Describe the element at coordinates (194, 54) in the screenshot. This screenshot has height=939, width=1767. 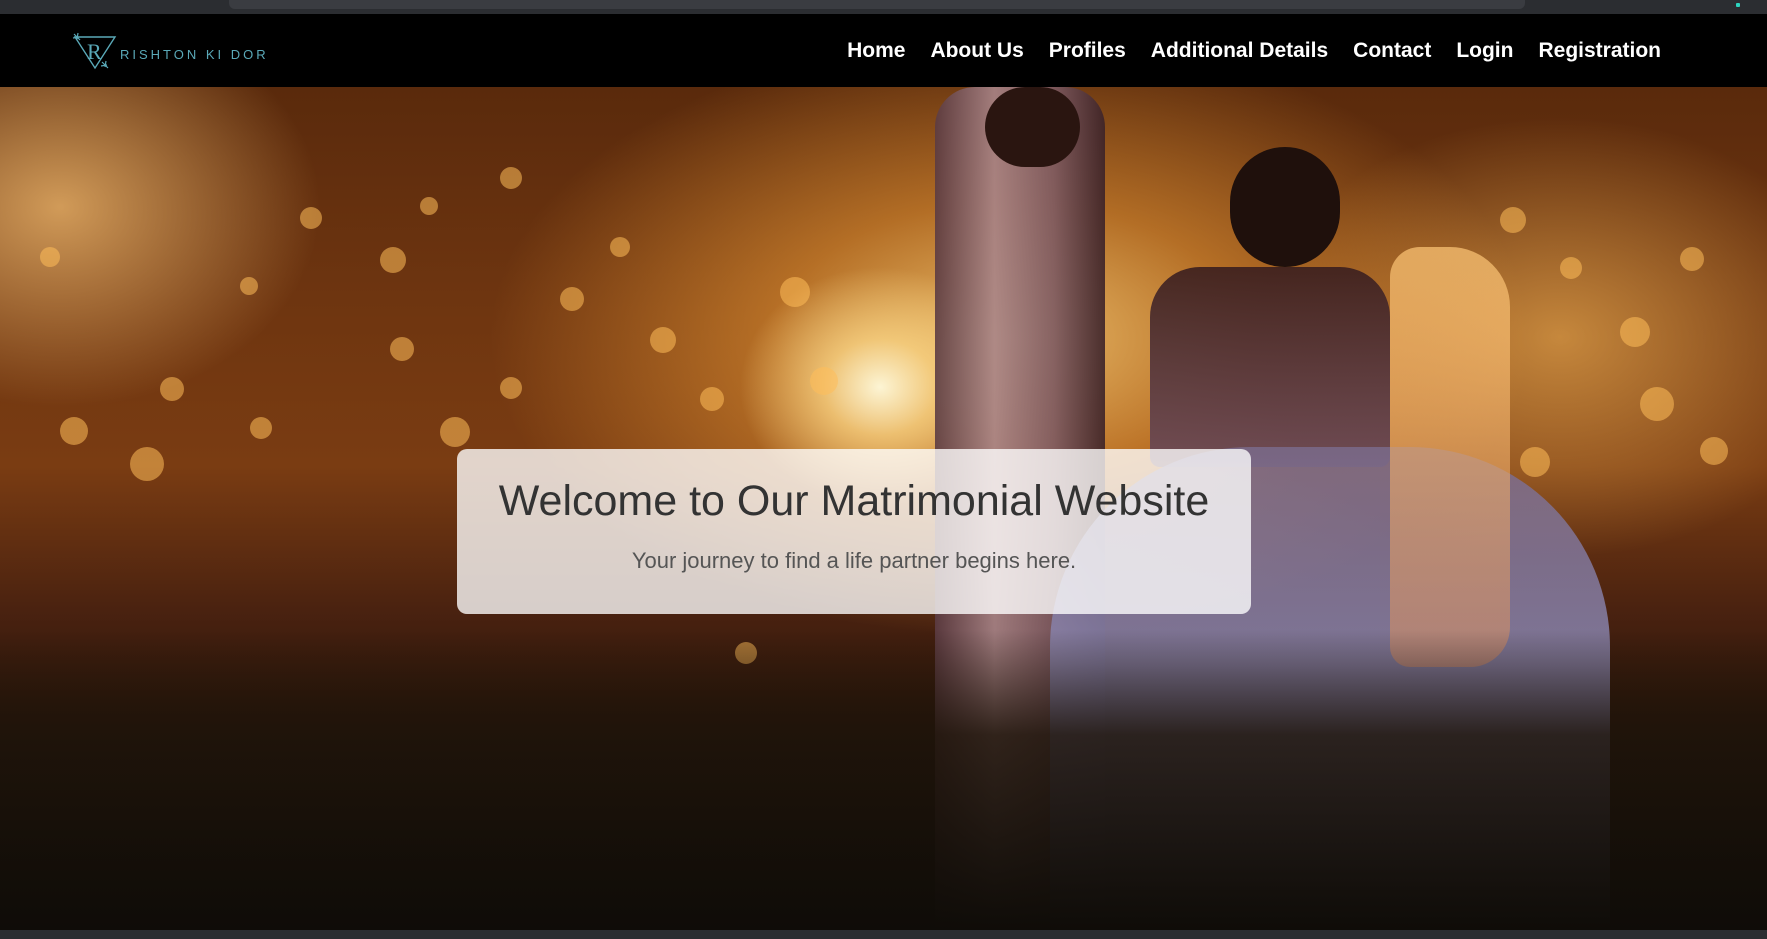
I see `brand-name: RISHTON KI DOR` at that location.